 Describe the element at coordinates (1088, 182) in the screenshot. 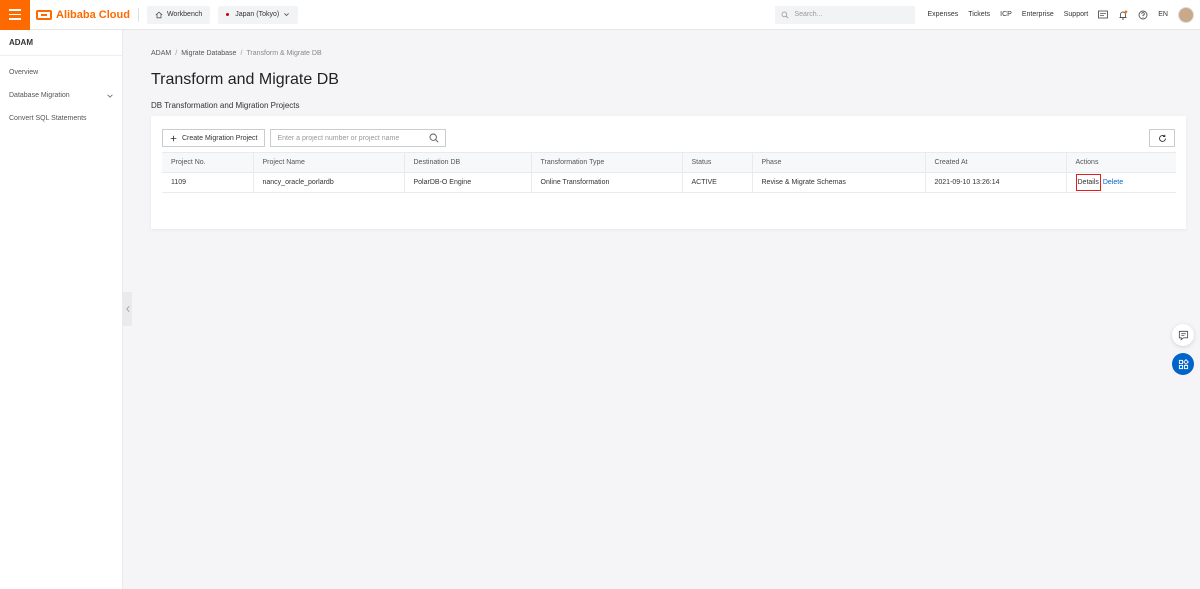

I see `details-link: Details` at that location.